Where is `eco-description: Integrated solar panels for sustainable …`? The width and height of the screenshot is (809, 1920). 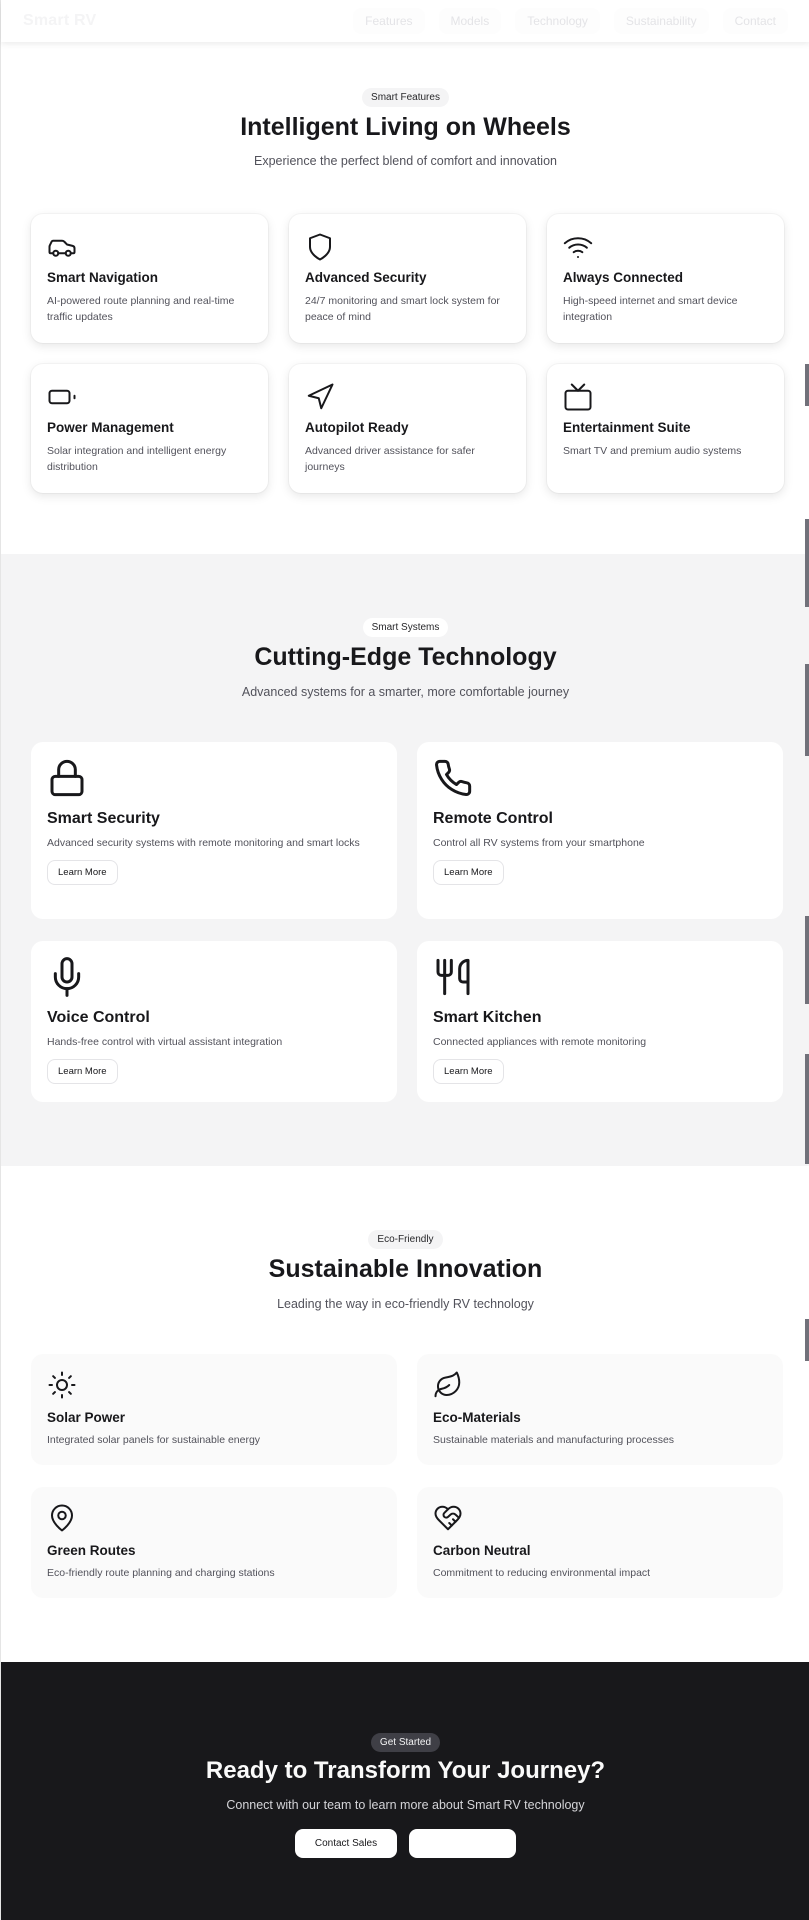
eco-description: Integrated solar panels for sustainable … is located at coordinates (154, 1440).